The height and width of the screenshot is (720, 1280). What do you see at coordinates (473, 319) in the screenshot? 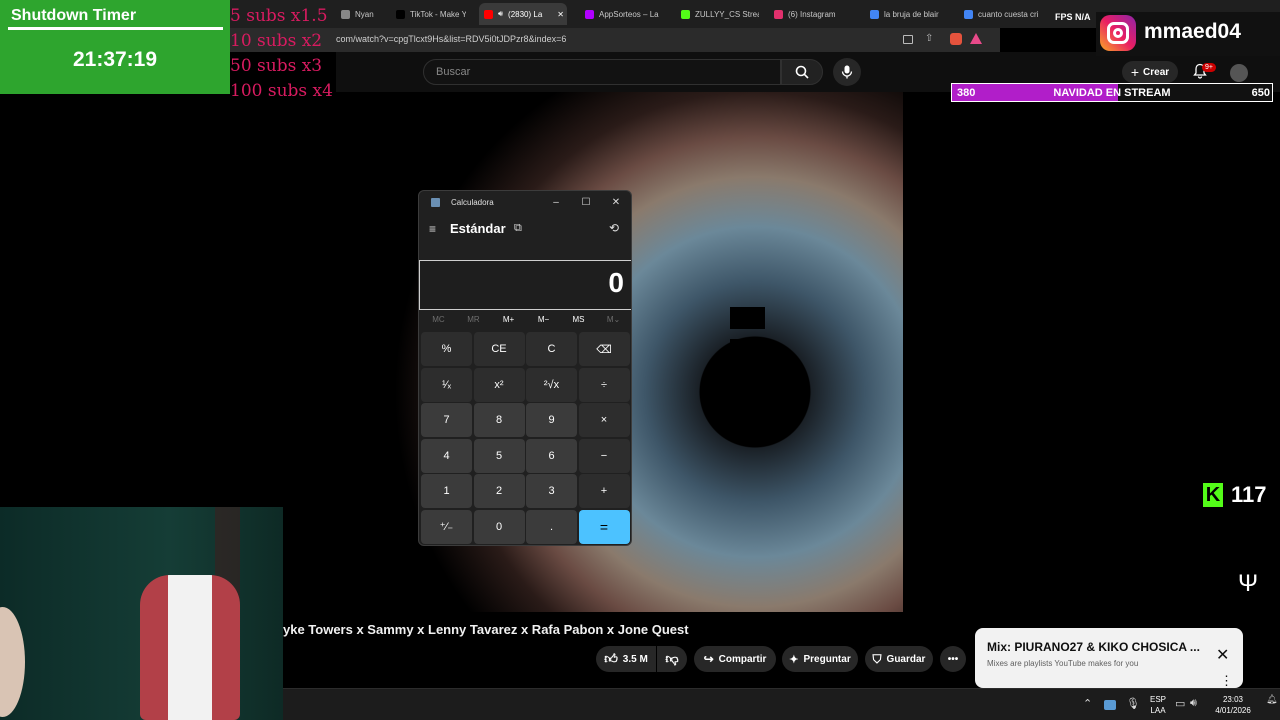
I see `memory-button: MR` at bounding box center [473, 319].